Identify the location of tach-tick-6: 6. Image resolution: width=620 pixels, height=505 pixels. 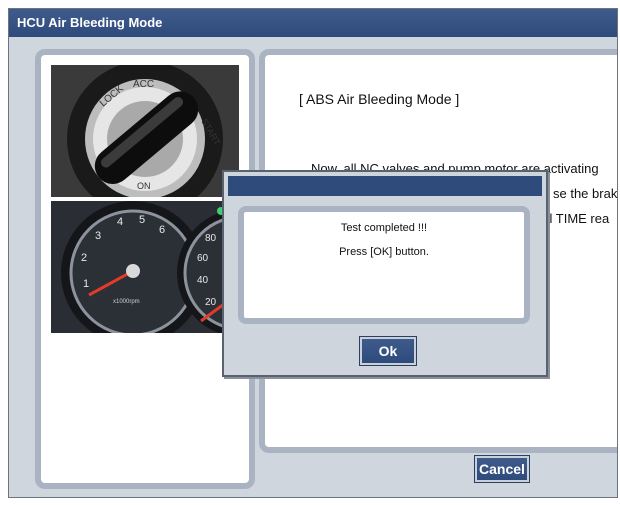
(162, 230).